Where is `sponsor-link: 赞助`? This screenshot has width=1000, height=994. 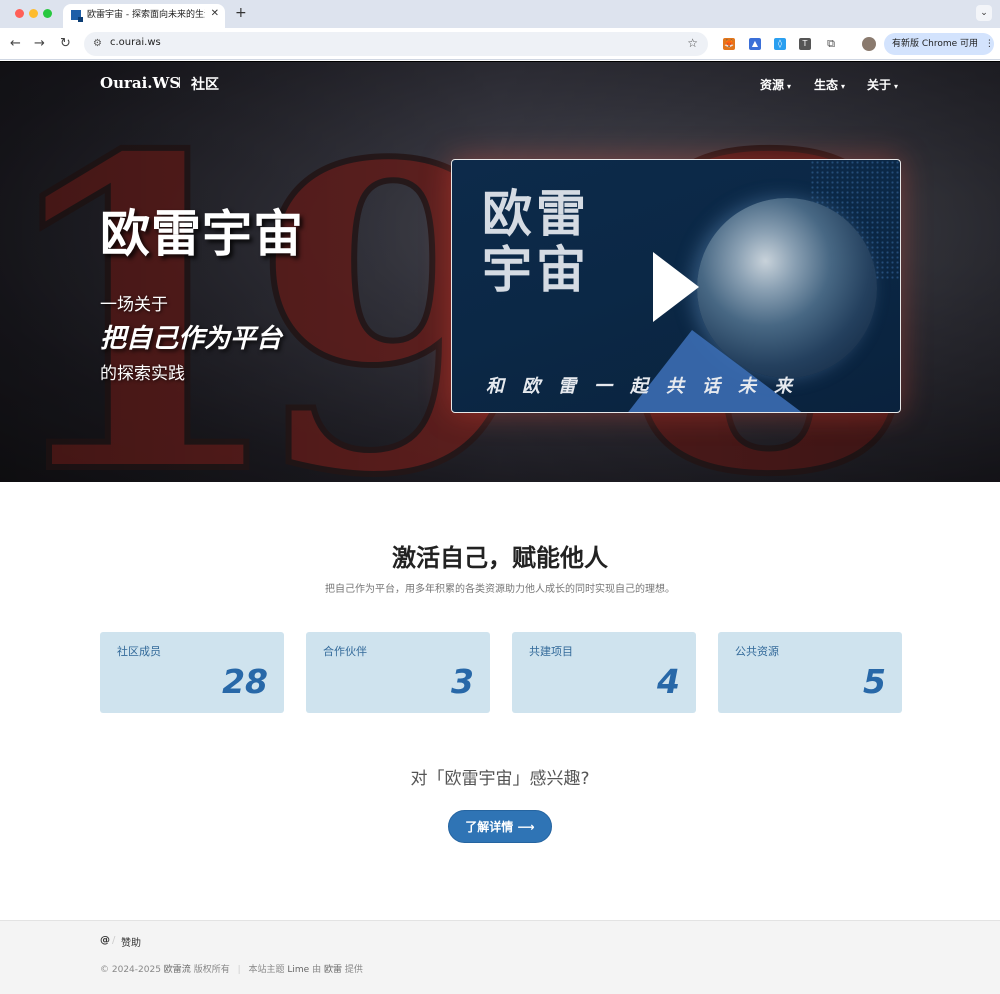 sponsor-link: 赞助 is located at coordinates (131, 941).